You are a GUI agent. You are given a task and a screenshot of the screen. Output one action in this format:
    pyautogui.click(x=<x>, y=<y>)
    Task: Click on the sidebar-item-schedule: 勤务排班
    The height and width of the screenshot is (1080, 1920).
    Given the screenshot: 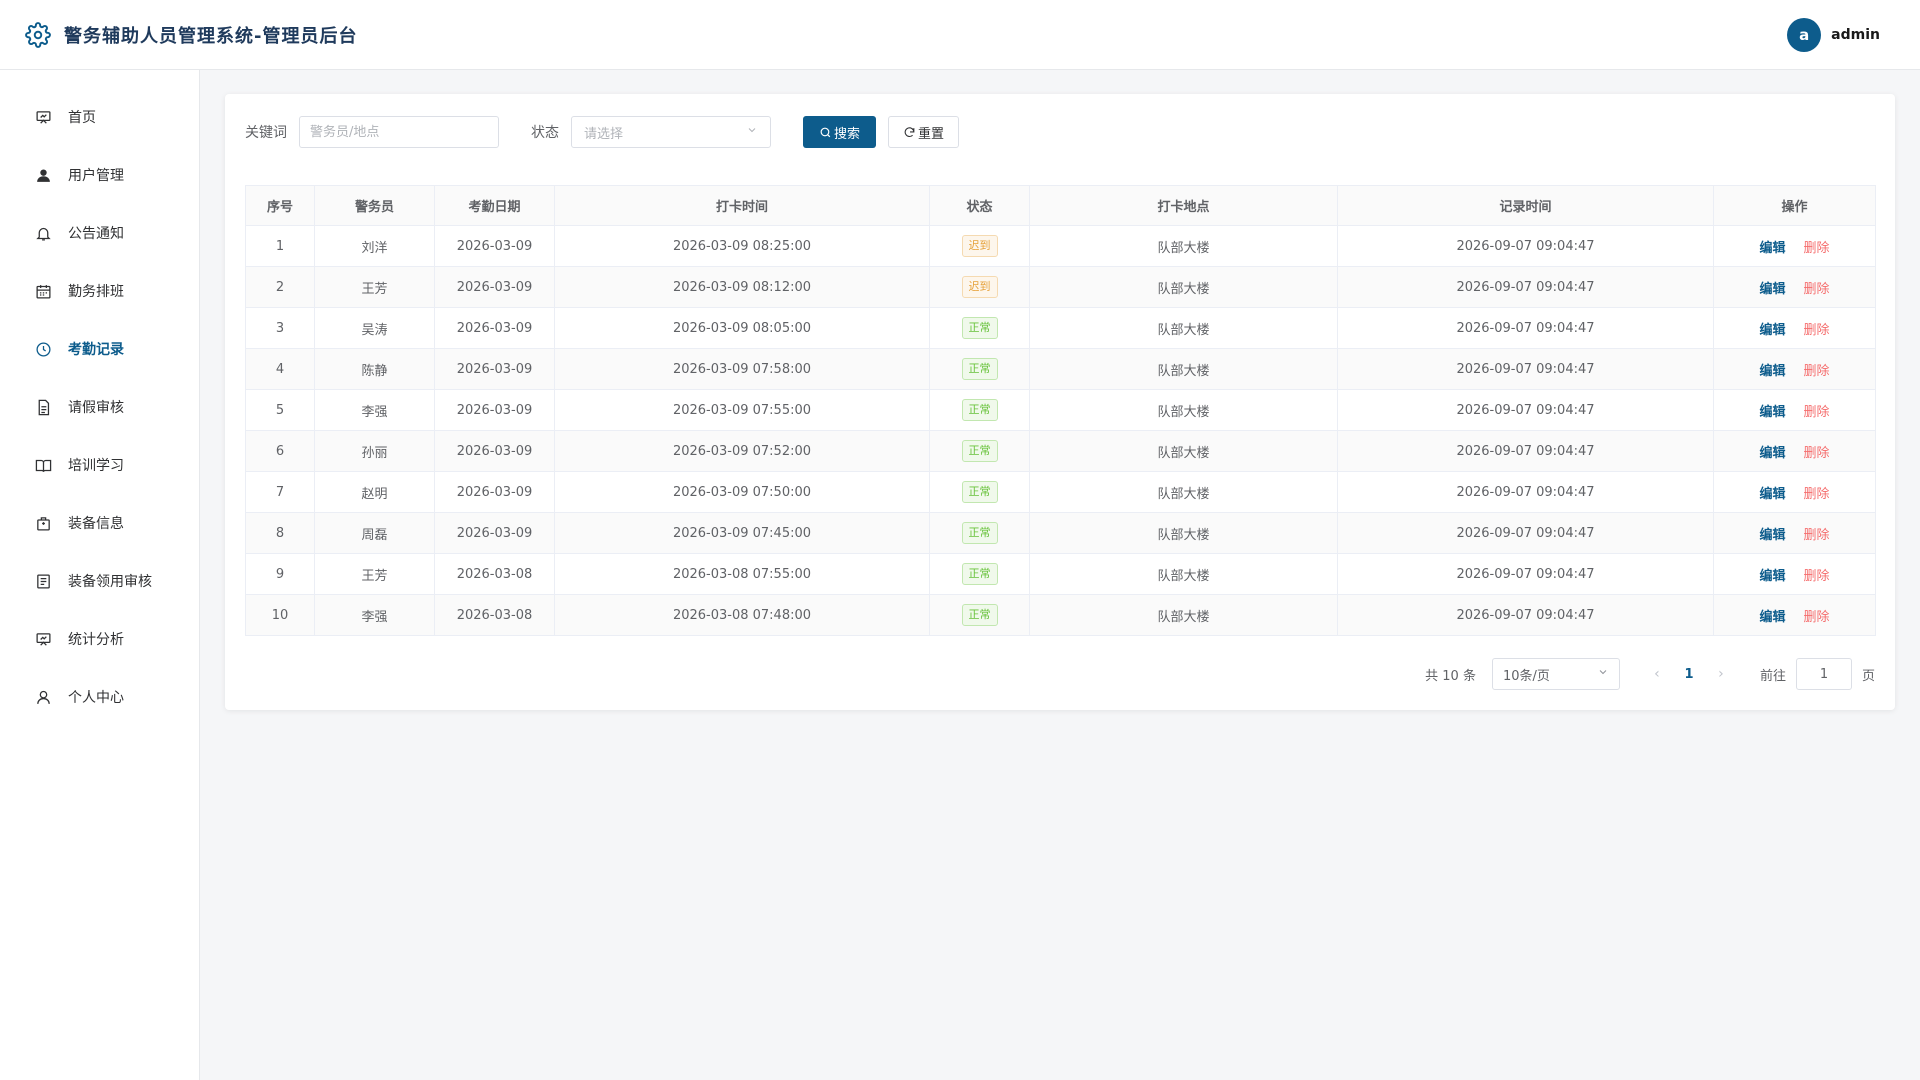 What is the action you would take?
    pyautogui.click(x=99, y=291)
    